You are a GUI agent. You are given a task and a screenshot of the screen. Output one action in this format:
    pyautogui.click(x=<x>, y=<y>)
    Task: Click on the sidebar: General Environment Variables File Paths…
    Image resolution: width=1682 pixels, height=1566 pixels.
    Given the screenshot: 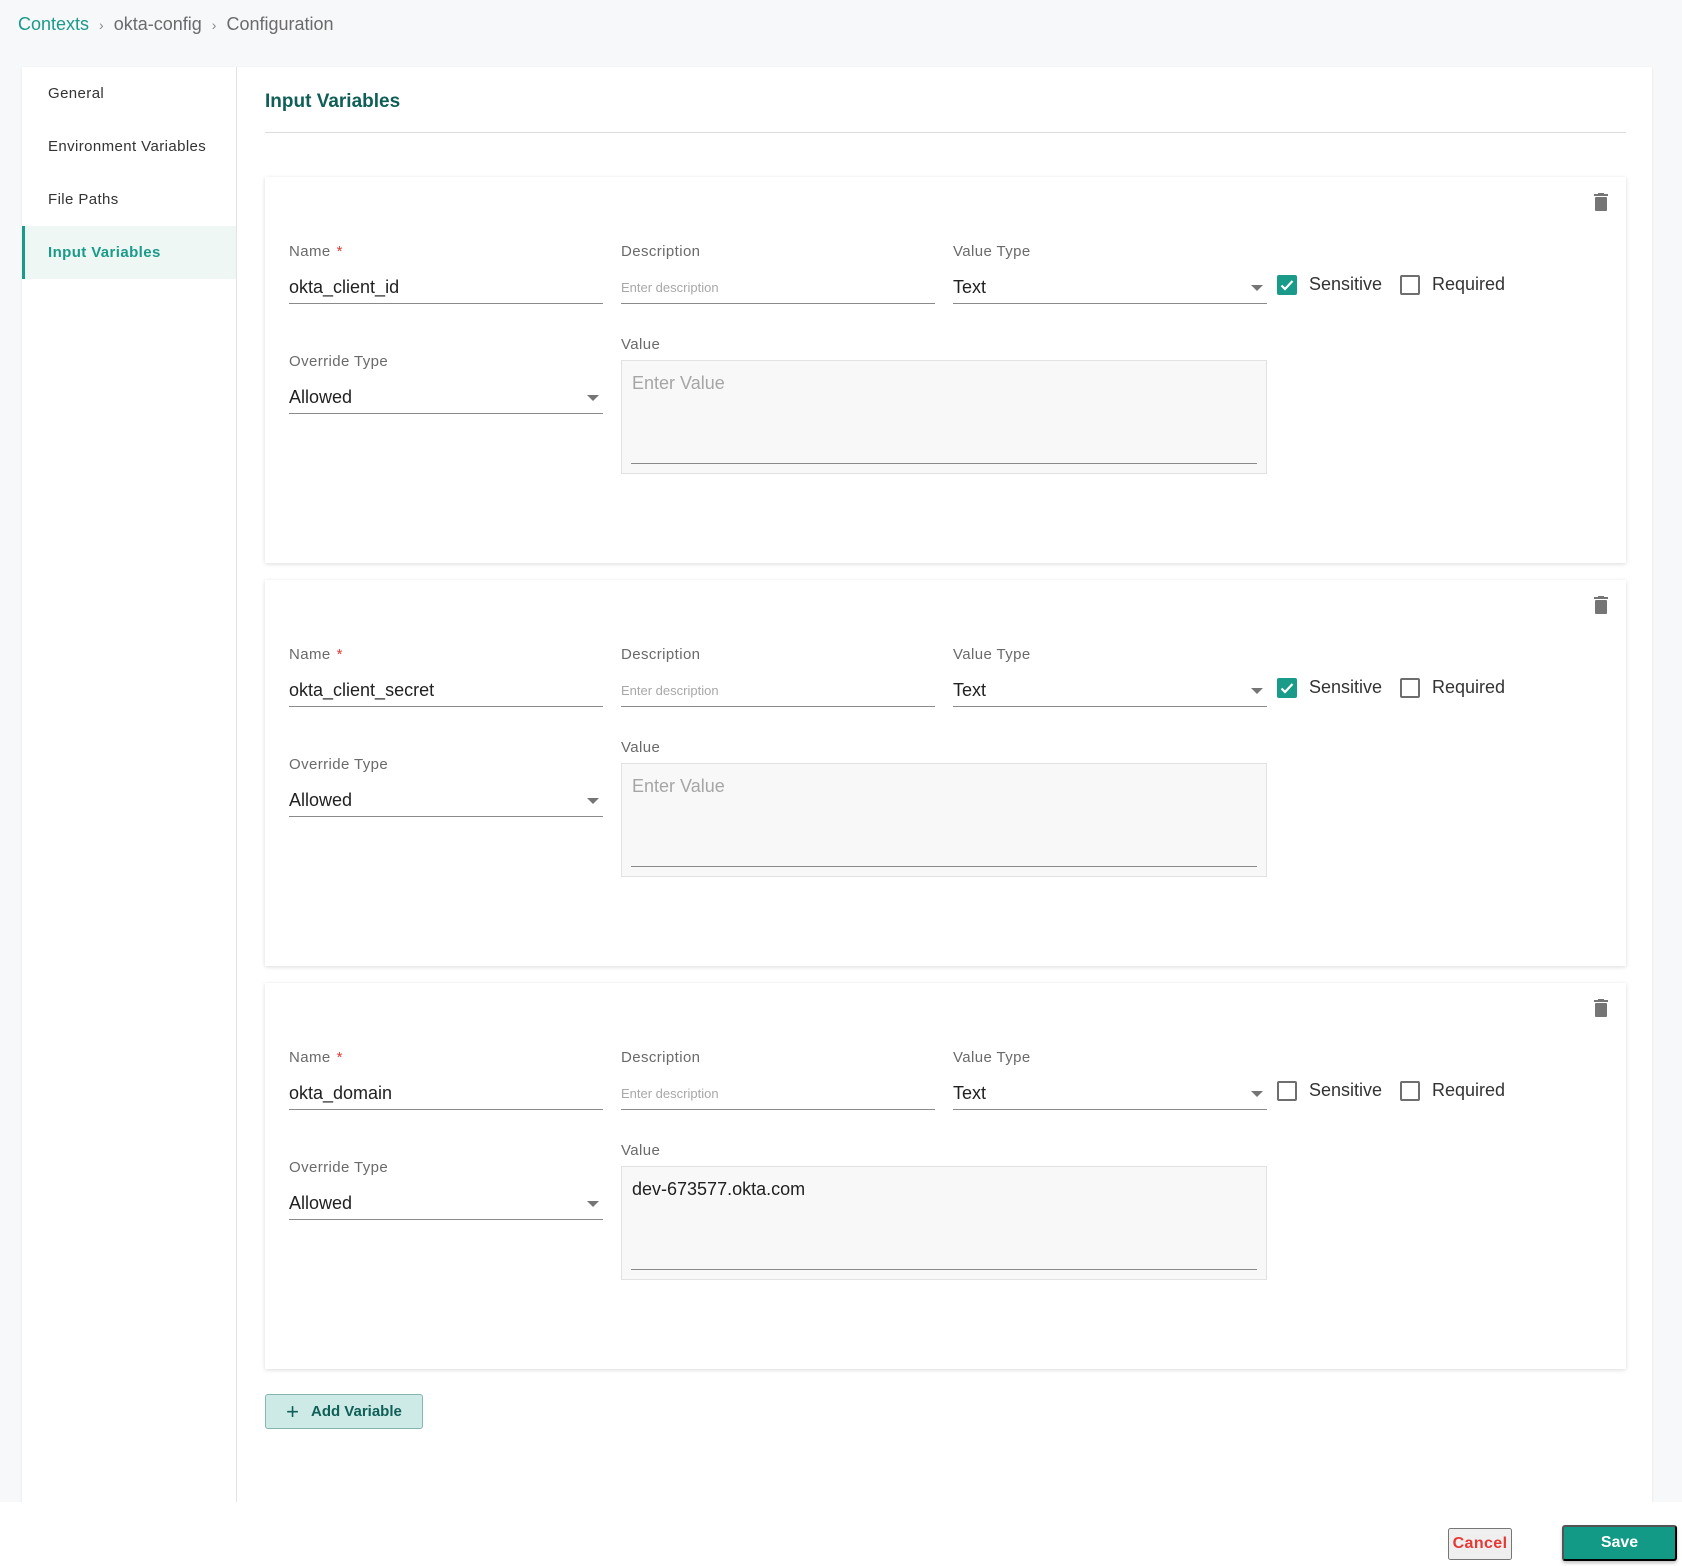 What is the action you would take?
    pyautogui.click(x=129, y=784)
    